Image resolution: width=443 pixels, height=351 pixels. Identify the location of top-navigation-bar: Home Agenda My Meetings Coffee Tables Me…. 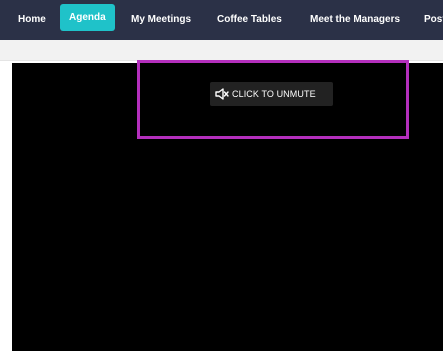
(221, 20).